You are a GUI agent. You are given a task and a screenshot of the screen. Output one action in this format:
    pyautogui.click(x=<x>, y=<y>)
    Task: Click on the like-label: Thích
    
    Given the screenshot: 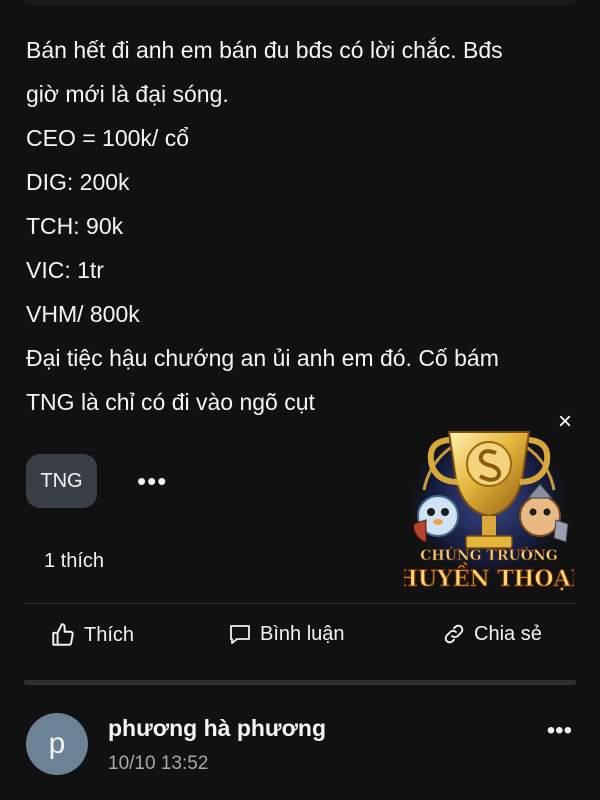 What is the action you would take?
    pyautogui.click(x=109, y=634)
    